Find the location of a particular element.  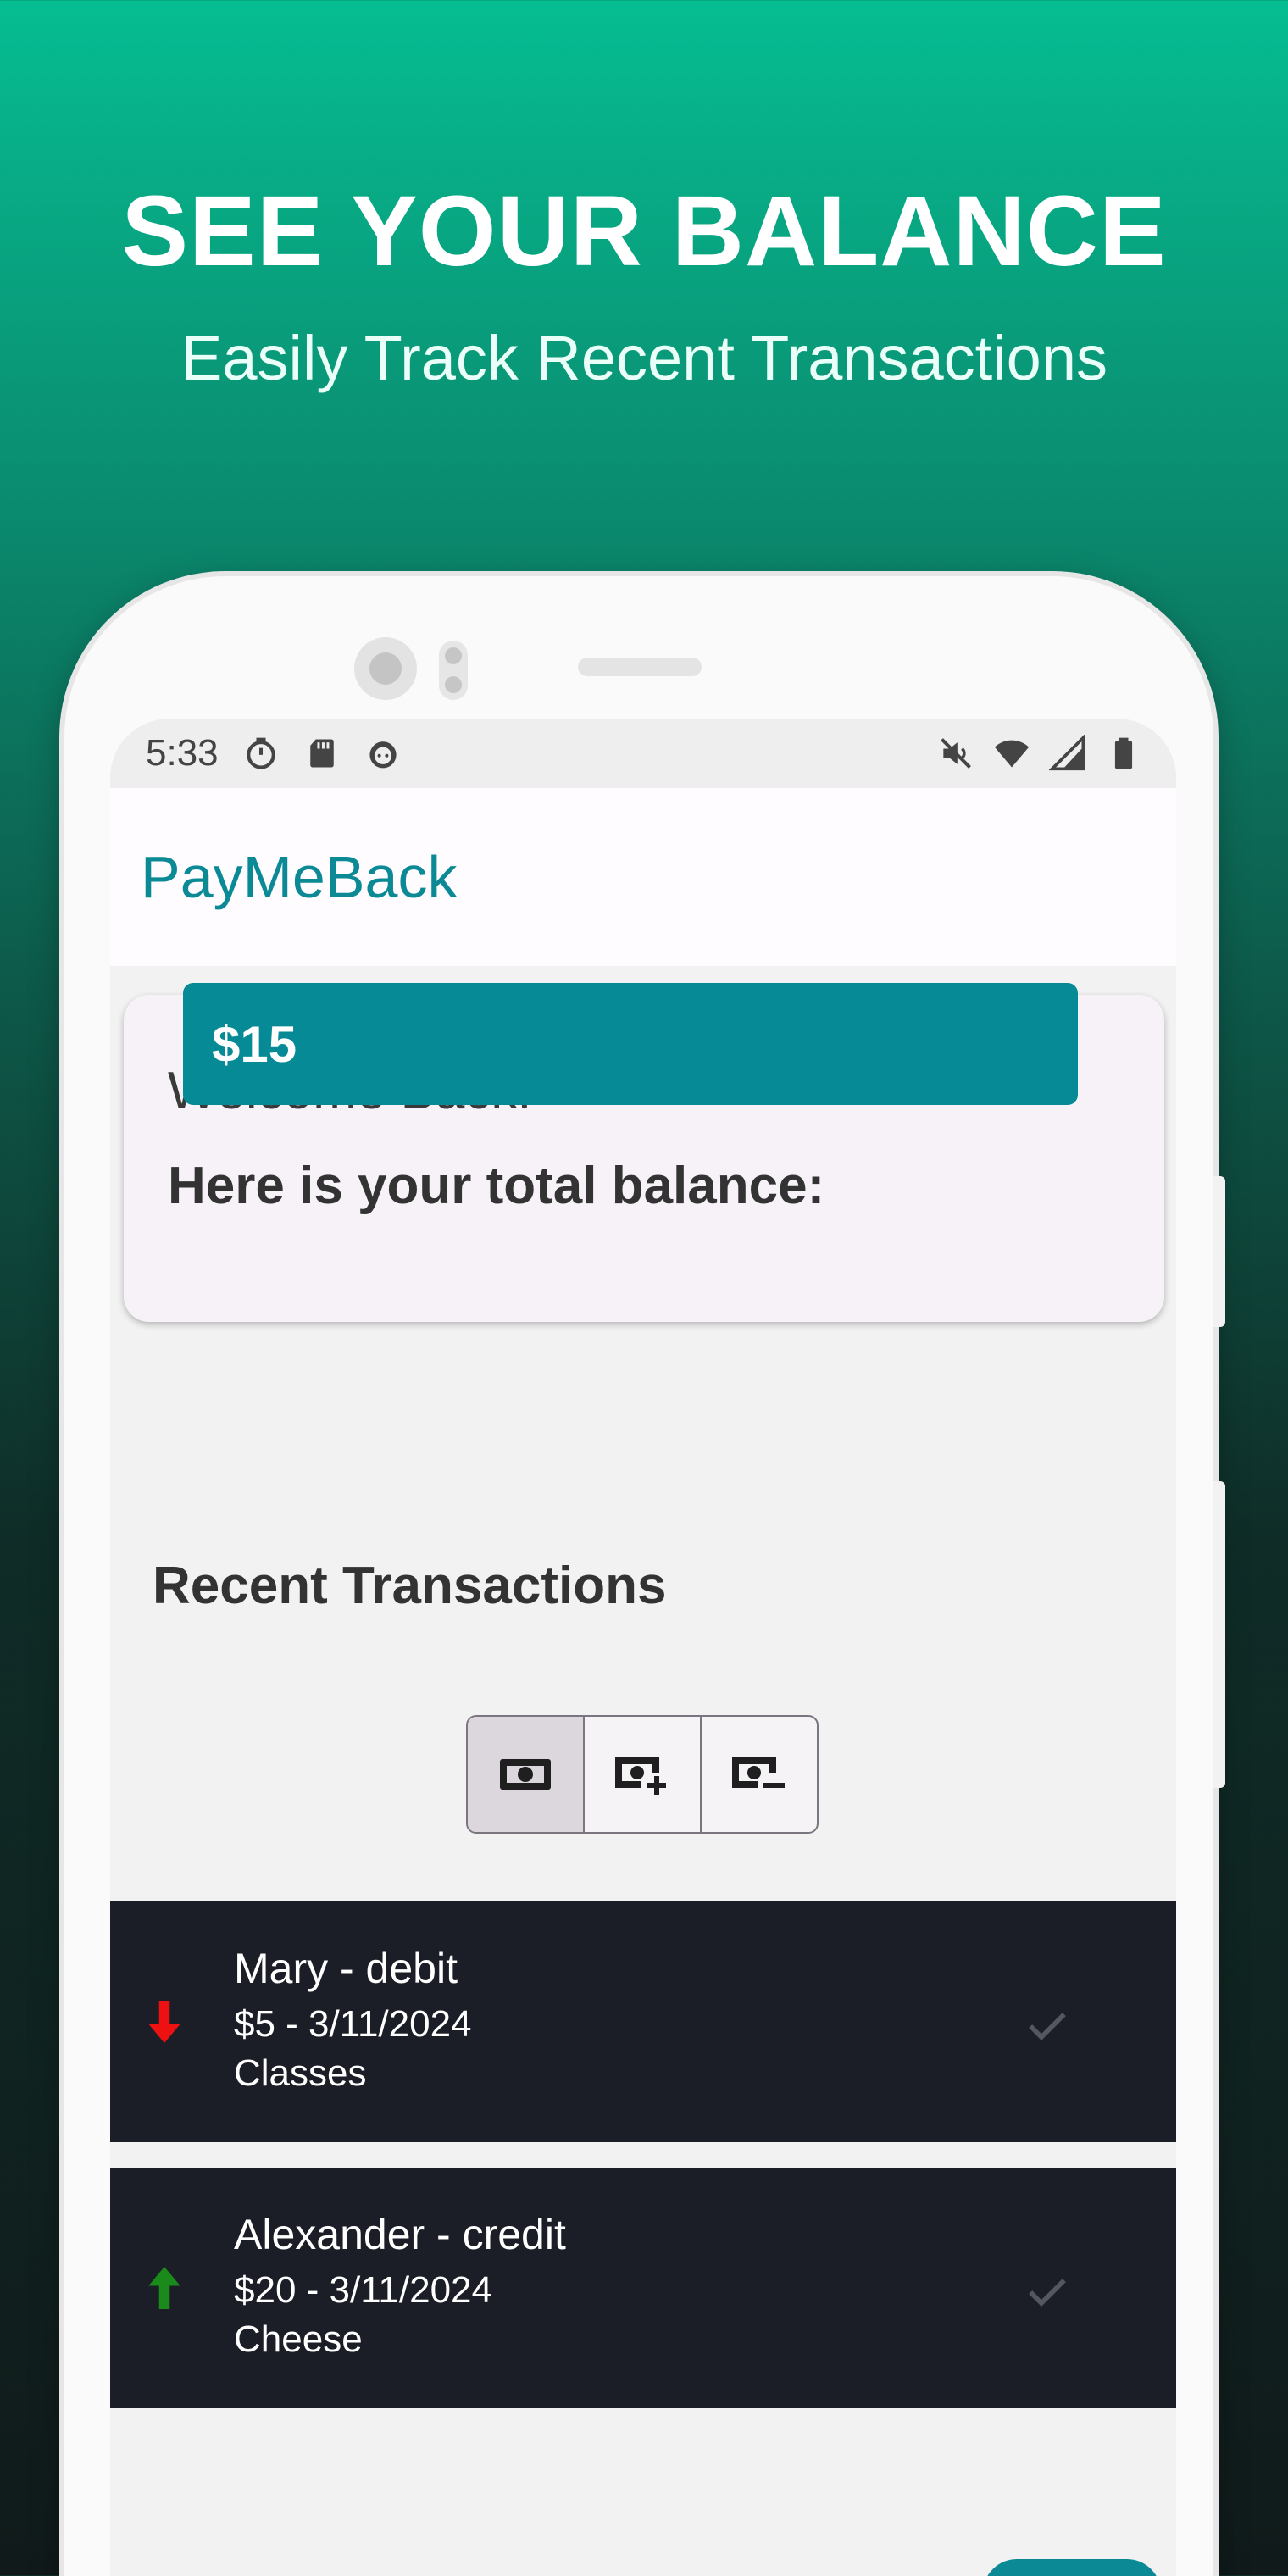

recent-transactions-title: Recent Transactions is located at coordinates (410, 1586).